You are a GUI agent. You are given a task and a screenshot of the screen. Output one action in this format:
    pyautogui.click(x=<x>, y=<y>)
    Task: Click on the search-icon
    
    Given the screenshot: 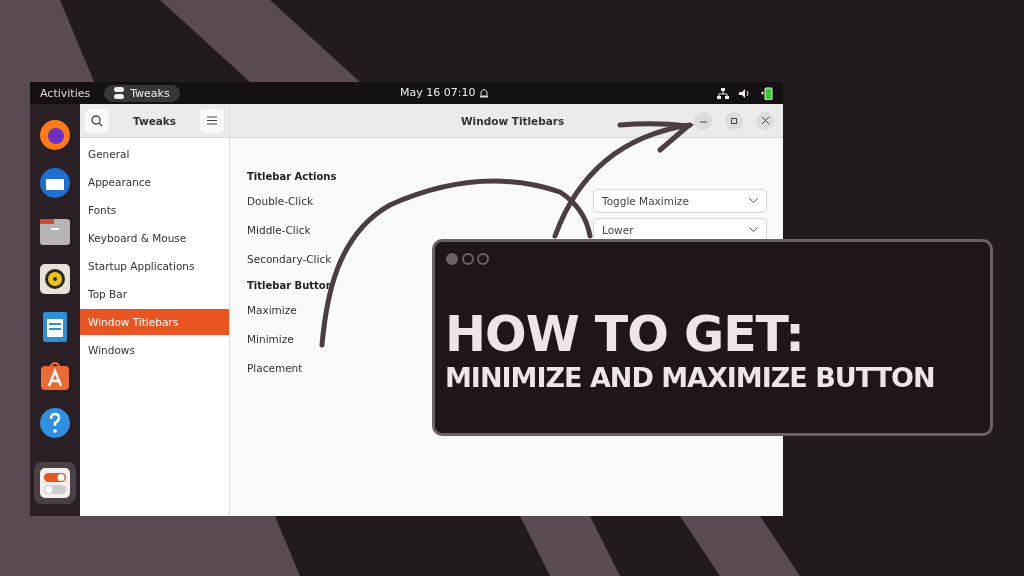 What is the action you would take?
    pyautogui.click(x=97, y=120)
    